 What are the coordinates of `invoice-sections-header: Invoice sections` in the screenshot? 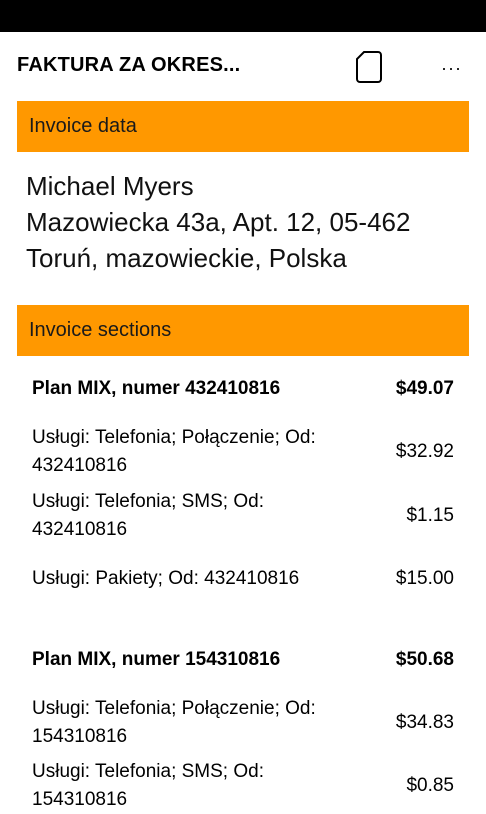 It's located at (243, 330).